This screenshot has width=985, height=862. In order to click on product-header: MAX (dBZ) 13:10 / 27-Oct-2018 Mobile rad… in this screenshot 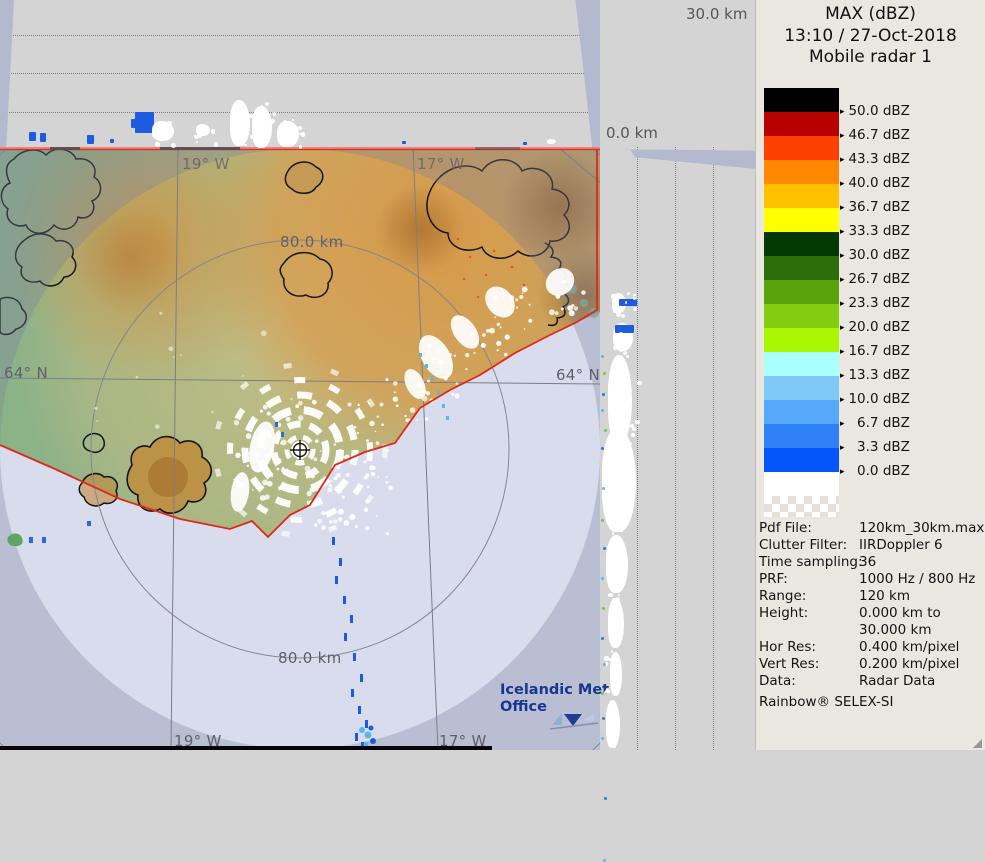, I will do `click(870, 36)`.